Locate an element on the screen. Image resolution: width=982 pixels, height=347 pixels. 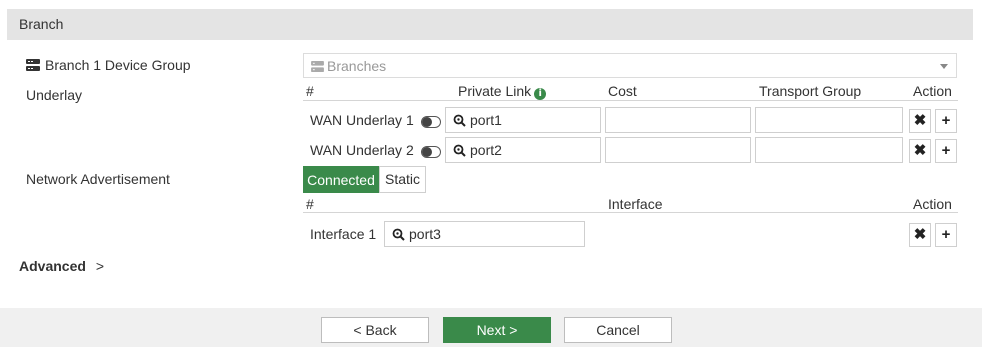
interface-col-index: # is located at coordinates (310, 204).